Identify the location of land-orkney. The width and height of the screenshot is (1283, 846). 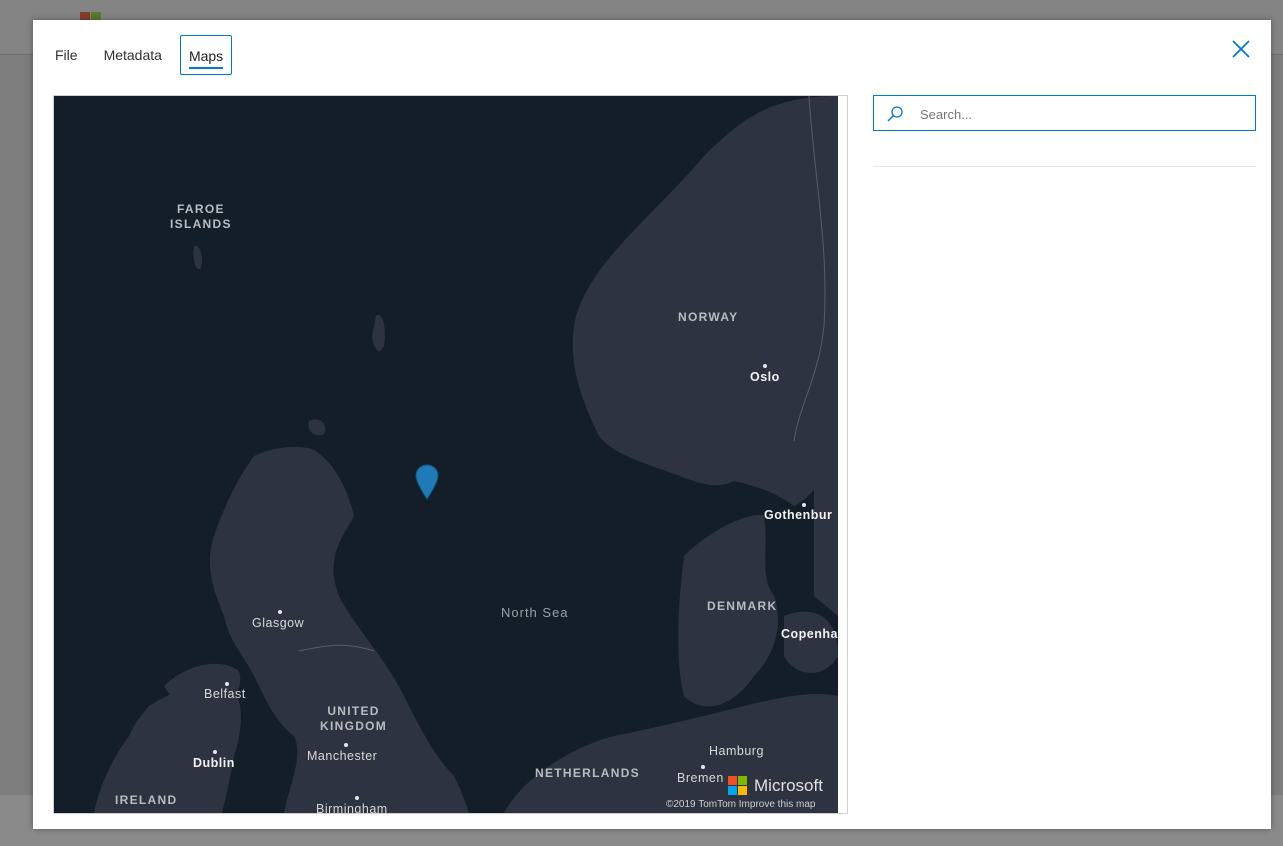
(317, 427).